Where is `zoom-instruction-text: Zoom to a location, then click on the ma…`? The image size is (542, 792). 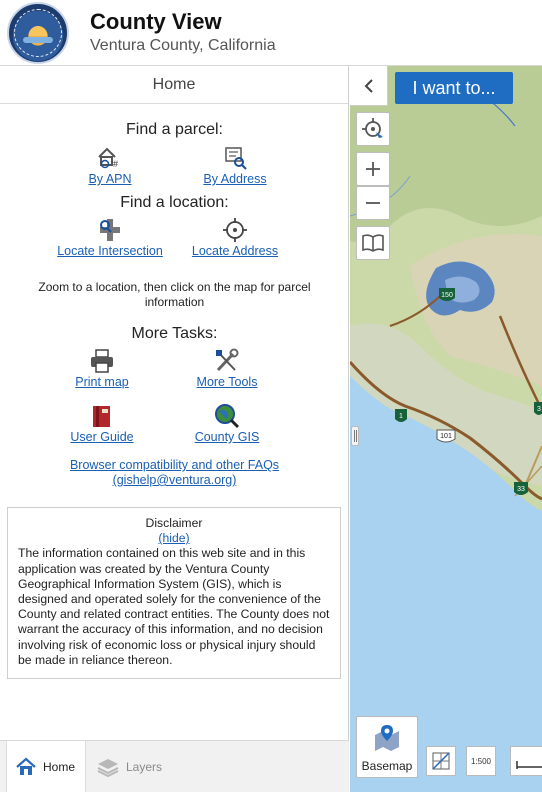
zoom-instruction-text: Zoom to a location, then click on the ma… is located at coordinates (174, 294).